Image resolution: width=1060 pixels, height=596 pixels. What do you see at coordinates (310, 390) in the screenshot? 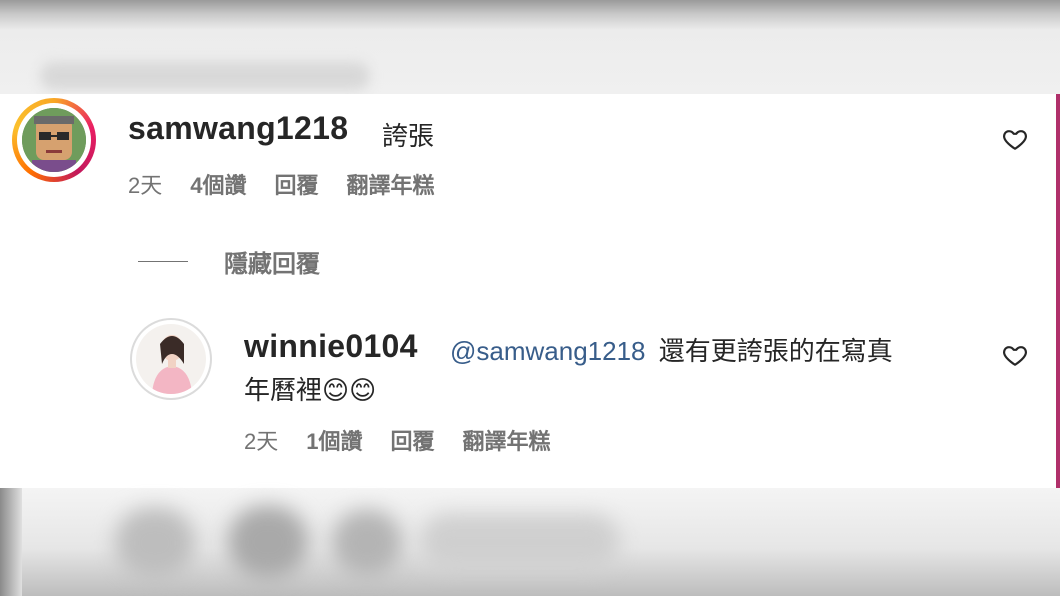
I see `reply-text-line2: 年曆裡😊😊` at bounding box center [310, 390].